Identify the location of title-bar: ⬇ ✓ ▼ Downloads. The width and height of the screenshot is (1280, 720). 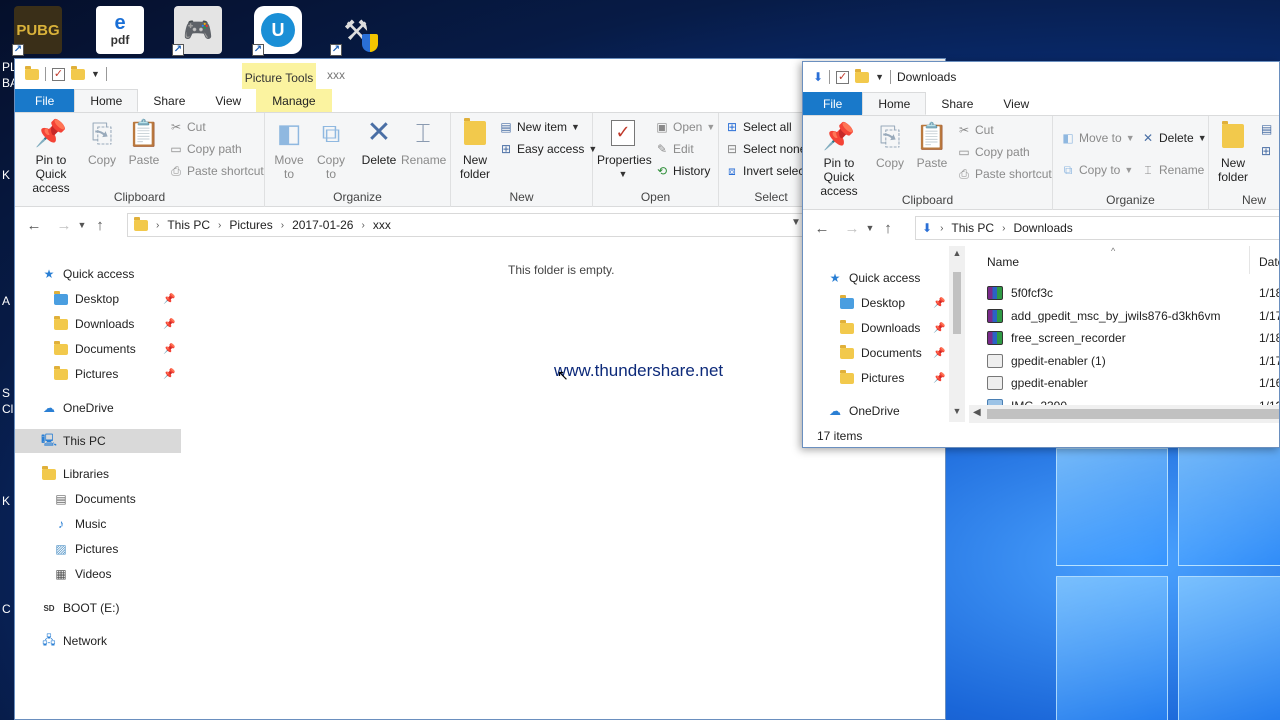
(1041, 77).